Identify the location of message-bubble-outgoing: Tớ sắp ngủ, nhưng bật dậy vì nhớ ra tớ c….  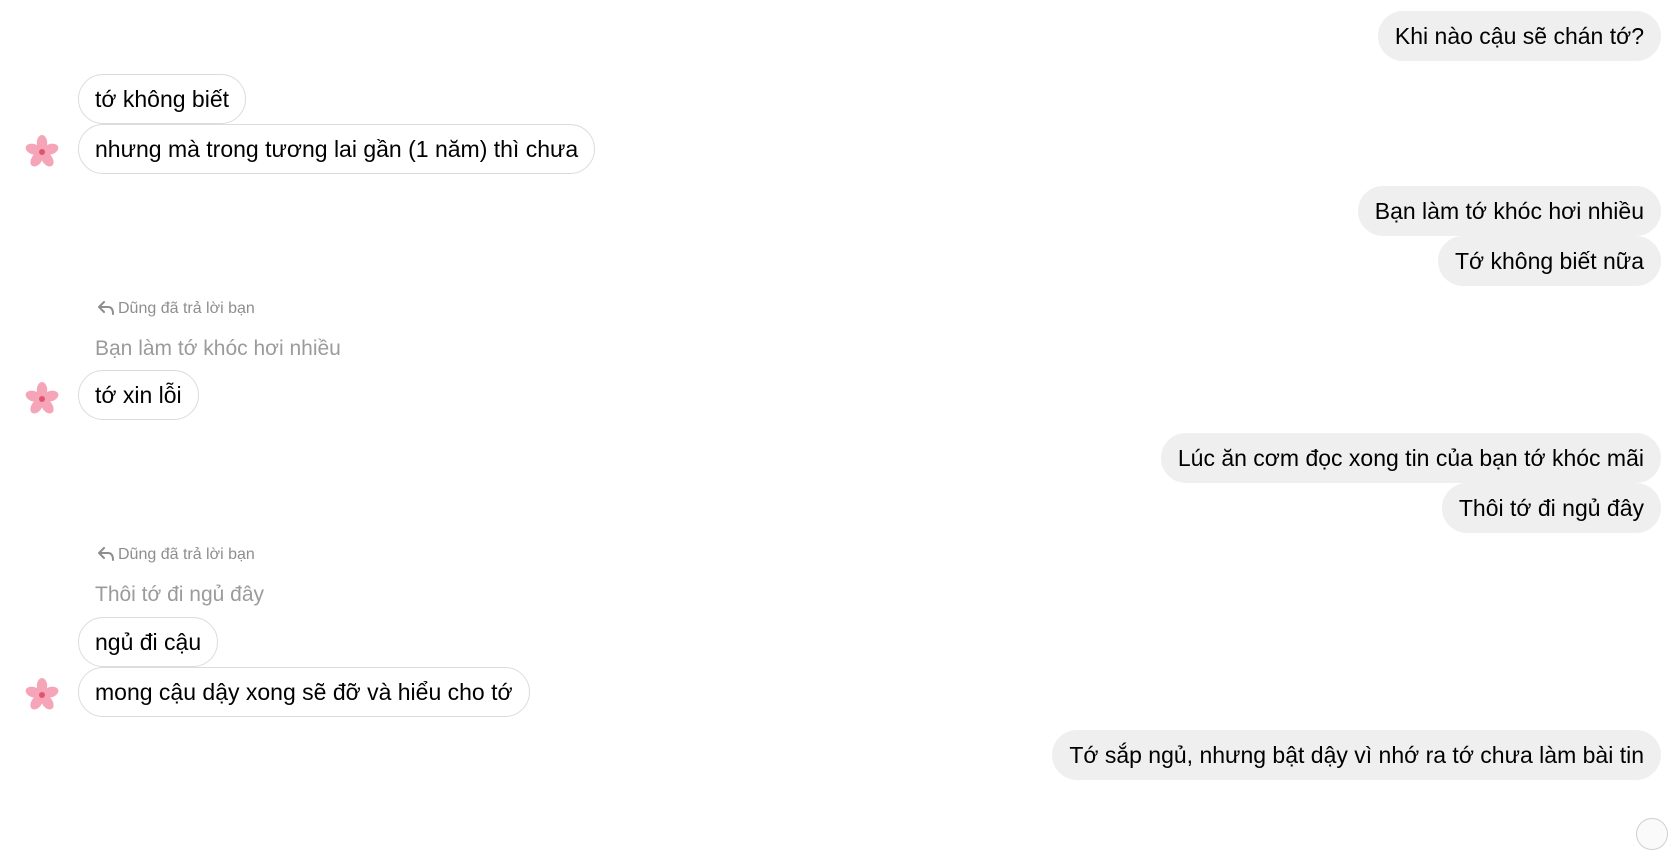
(1356, 755).